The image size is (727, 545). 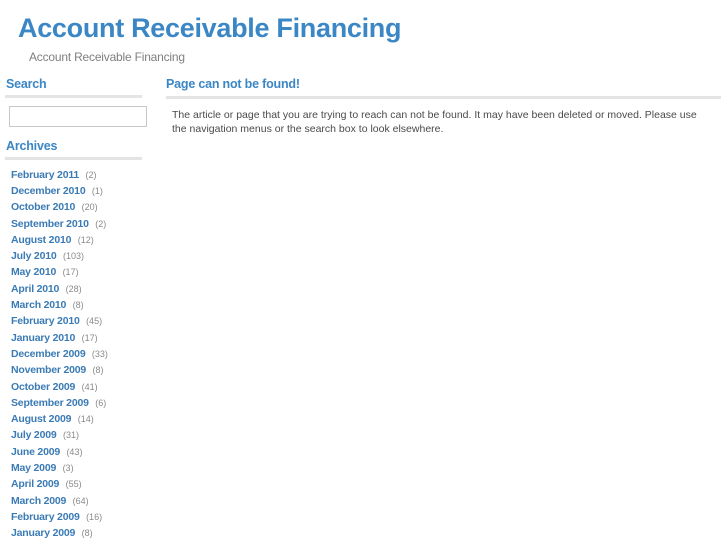 I want to click on list-item: May 2010 (17), so click(x=76, y=271).